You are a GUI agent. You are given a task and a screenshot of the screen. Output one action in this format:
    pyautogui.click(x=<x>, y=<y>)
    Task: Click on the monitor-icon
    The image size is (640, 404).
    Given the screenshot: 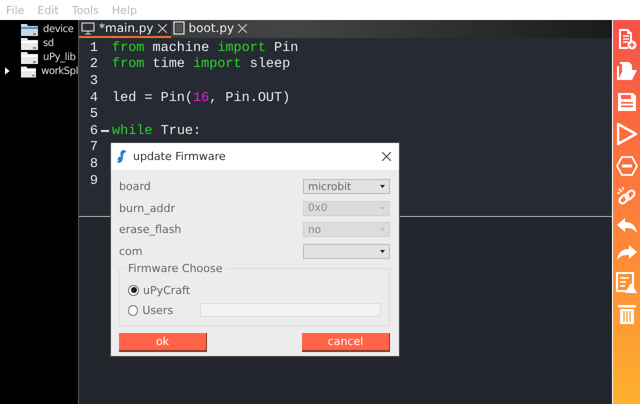 What is the action you would take?
    pyautogui.click(x=88, y=28)
    